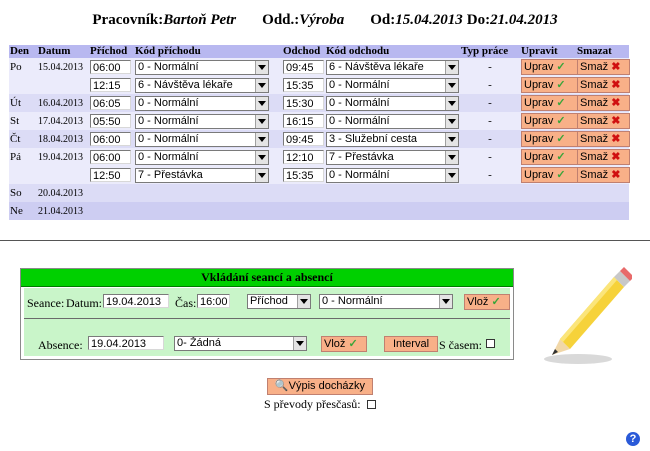  What do you see at coordinates (411, 344) in the screenshot?
I see `interval-button: Interval` at bounding box center [411, 344].